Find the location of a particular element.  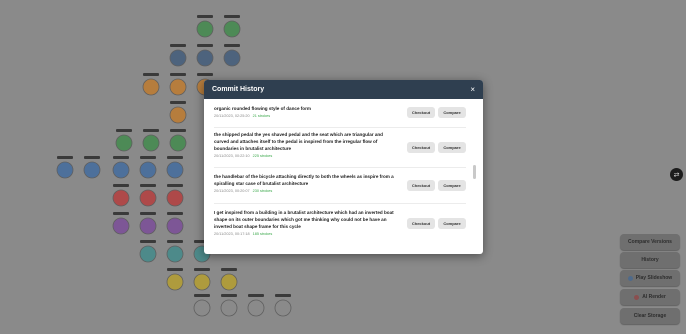

history-label: History is located at coordinates (650, 260).